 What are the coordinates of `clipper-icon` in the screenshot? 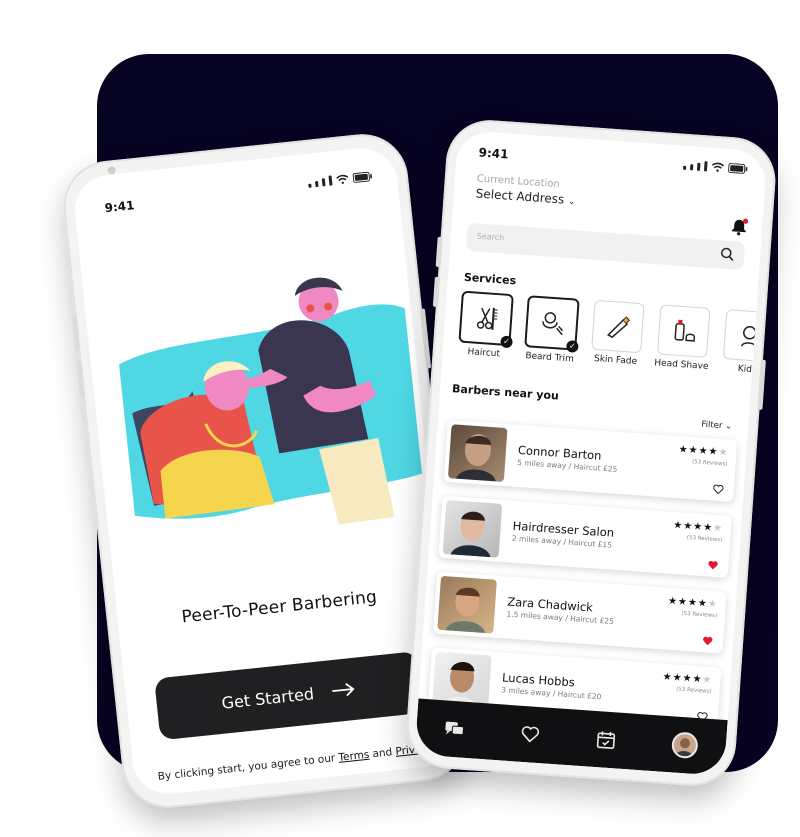 It's located at (619, 327).